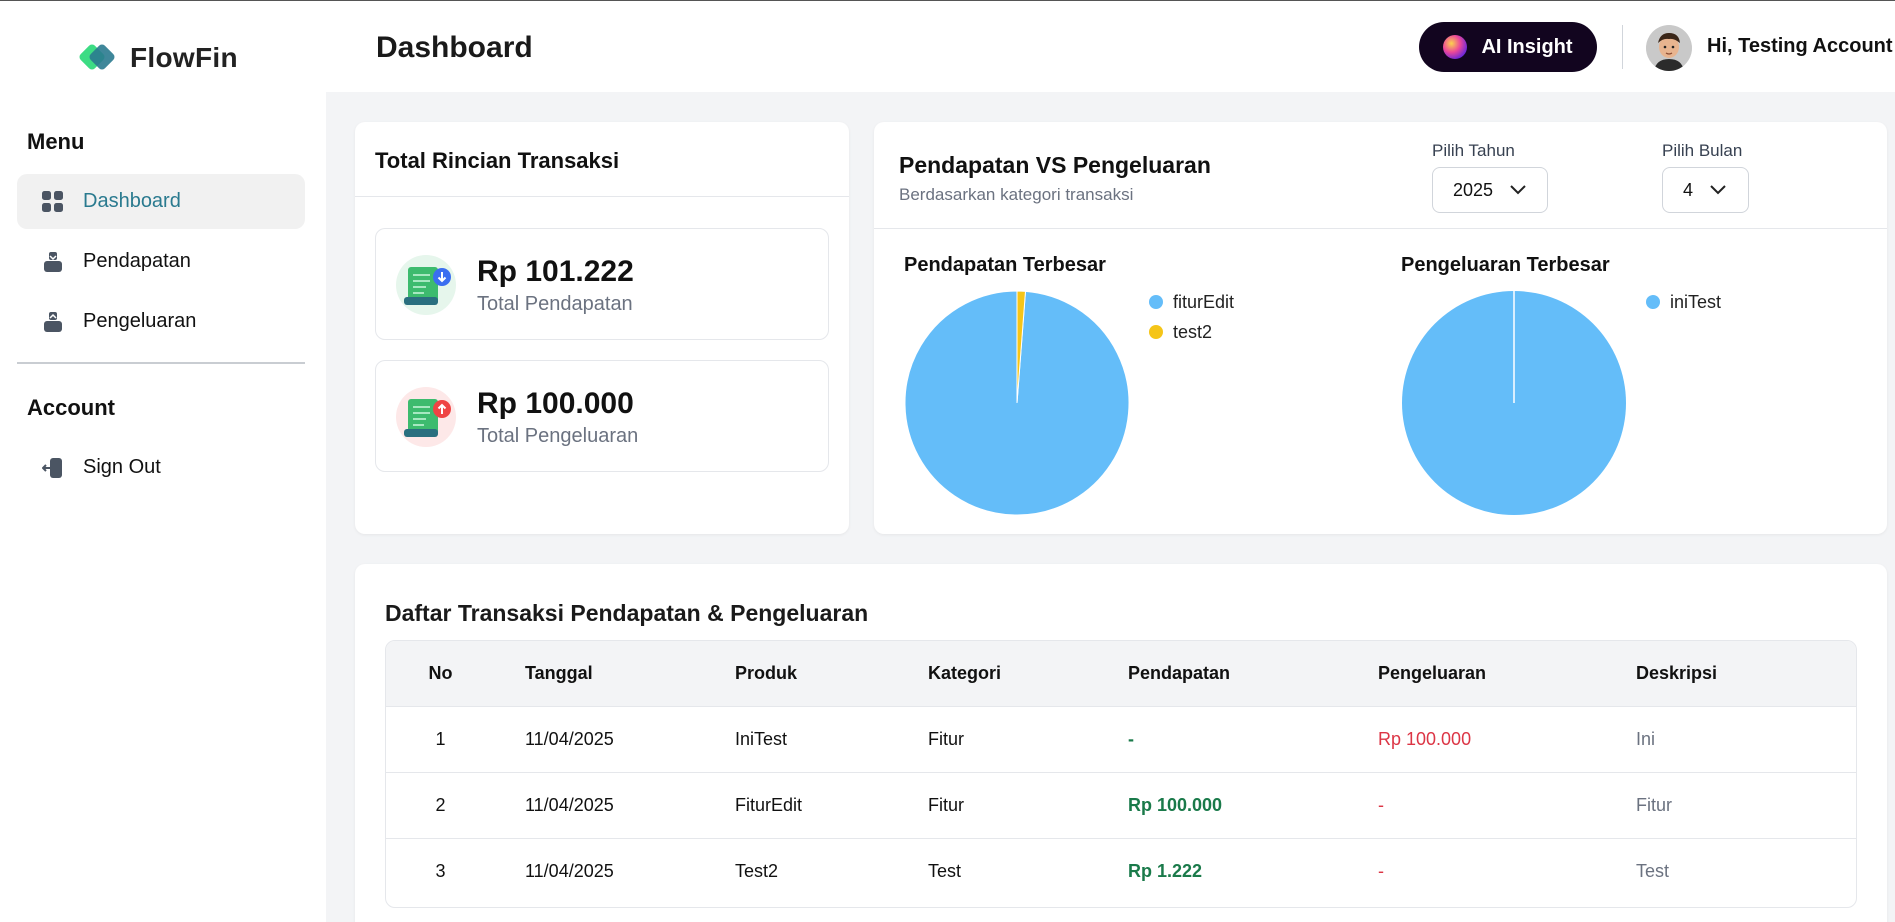 This screenshot has height=922, width=1895. Describe the element at coordinates (1473, 189) in the screenshot. I see `year-value: 2025` at that location.